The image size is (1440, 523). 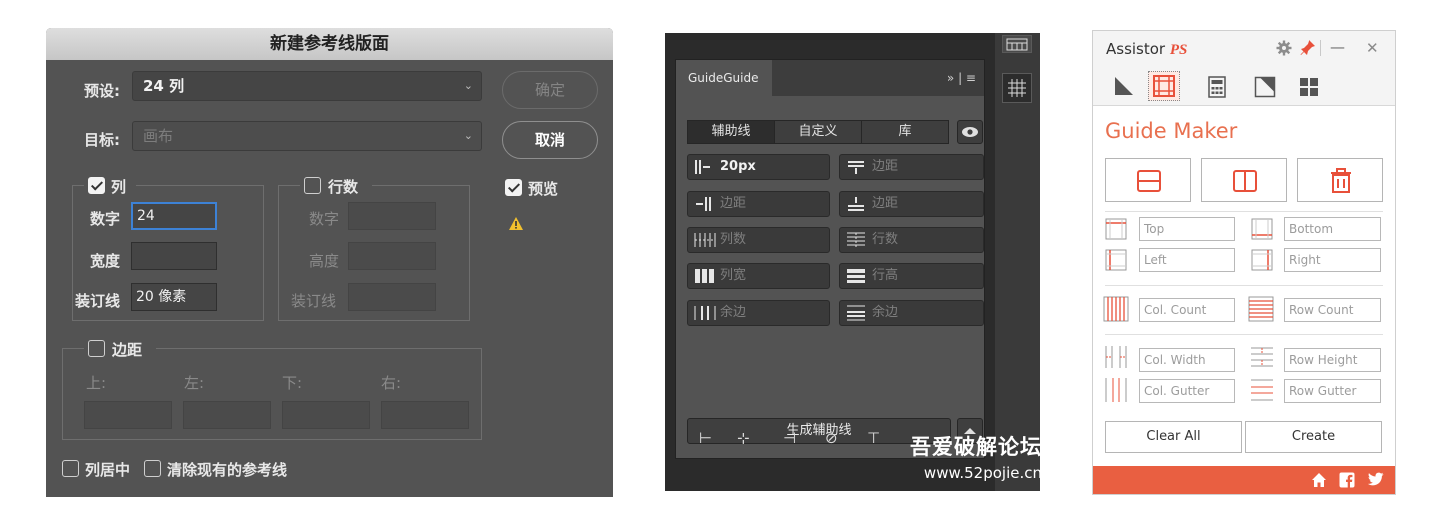 What do you see at coordinates (961, 78) in the screenshot?
I see `panel-menu-controls: » | ≡` at bounding box center [961, 78].